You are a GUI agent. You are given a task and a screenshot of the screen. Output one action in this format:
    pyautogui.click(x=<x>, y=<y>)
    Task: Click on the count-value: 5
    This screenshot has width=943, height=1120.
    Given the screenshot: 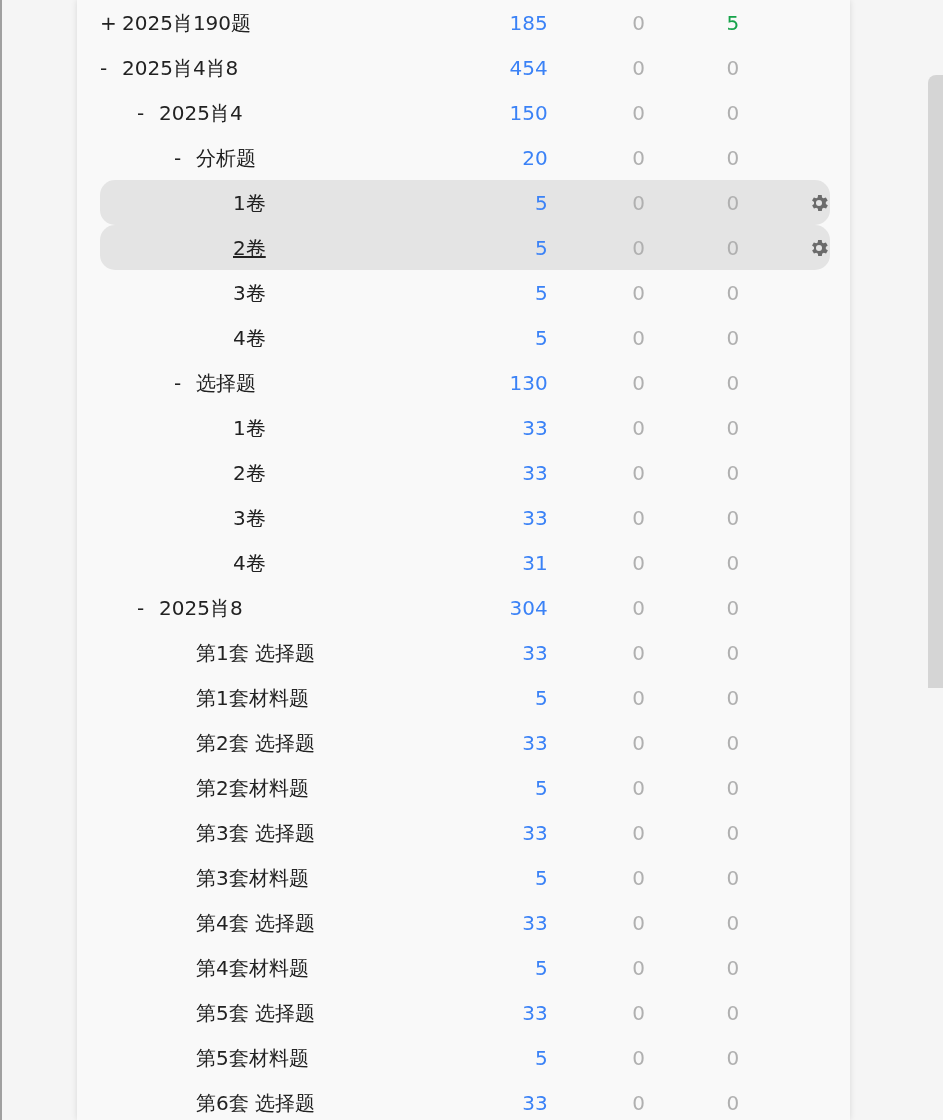 What is the action you would take?
    pyautogui.click(x=733, y=23)
    